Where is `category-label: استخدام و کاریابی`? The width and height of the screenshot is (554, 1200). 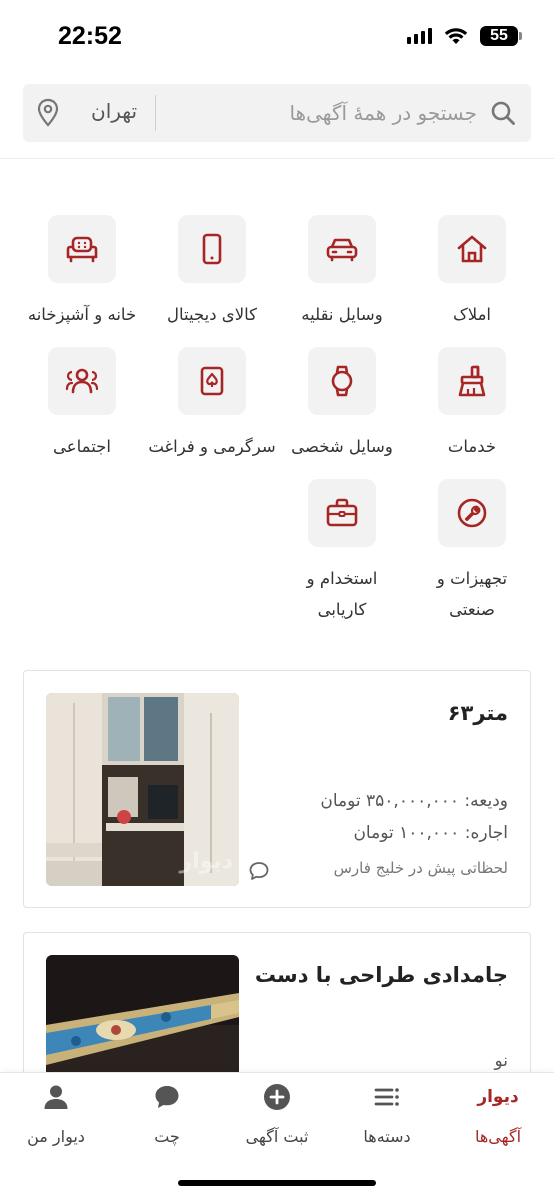 category-label: استخدام و کاریابی is located at coordinates (342, 594).